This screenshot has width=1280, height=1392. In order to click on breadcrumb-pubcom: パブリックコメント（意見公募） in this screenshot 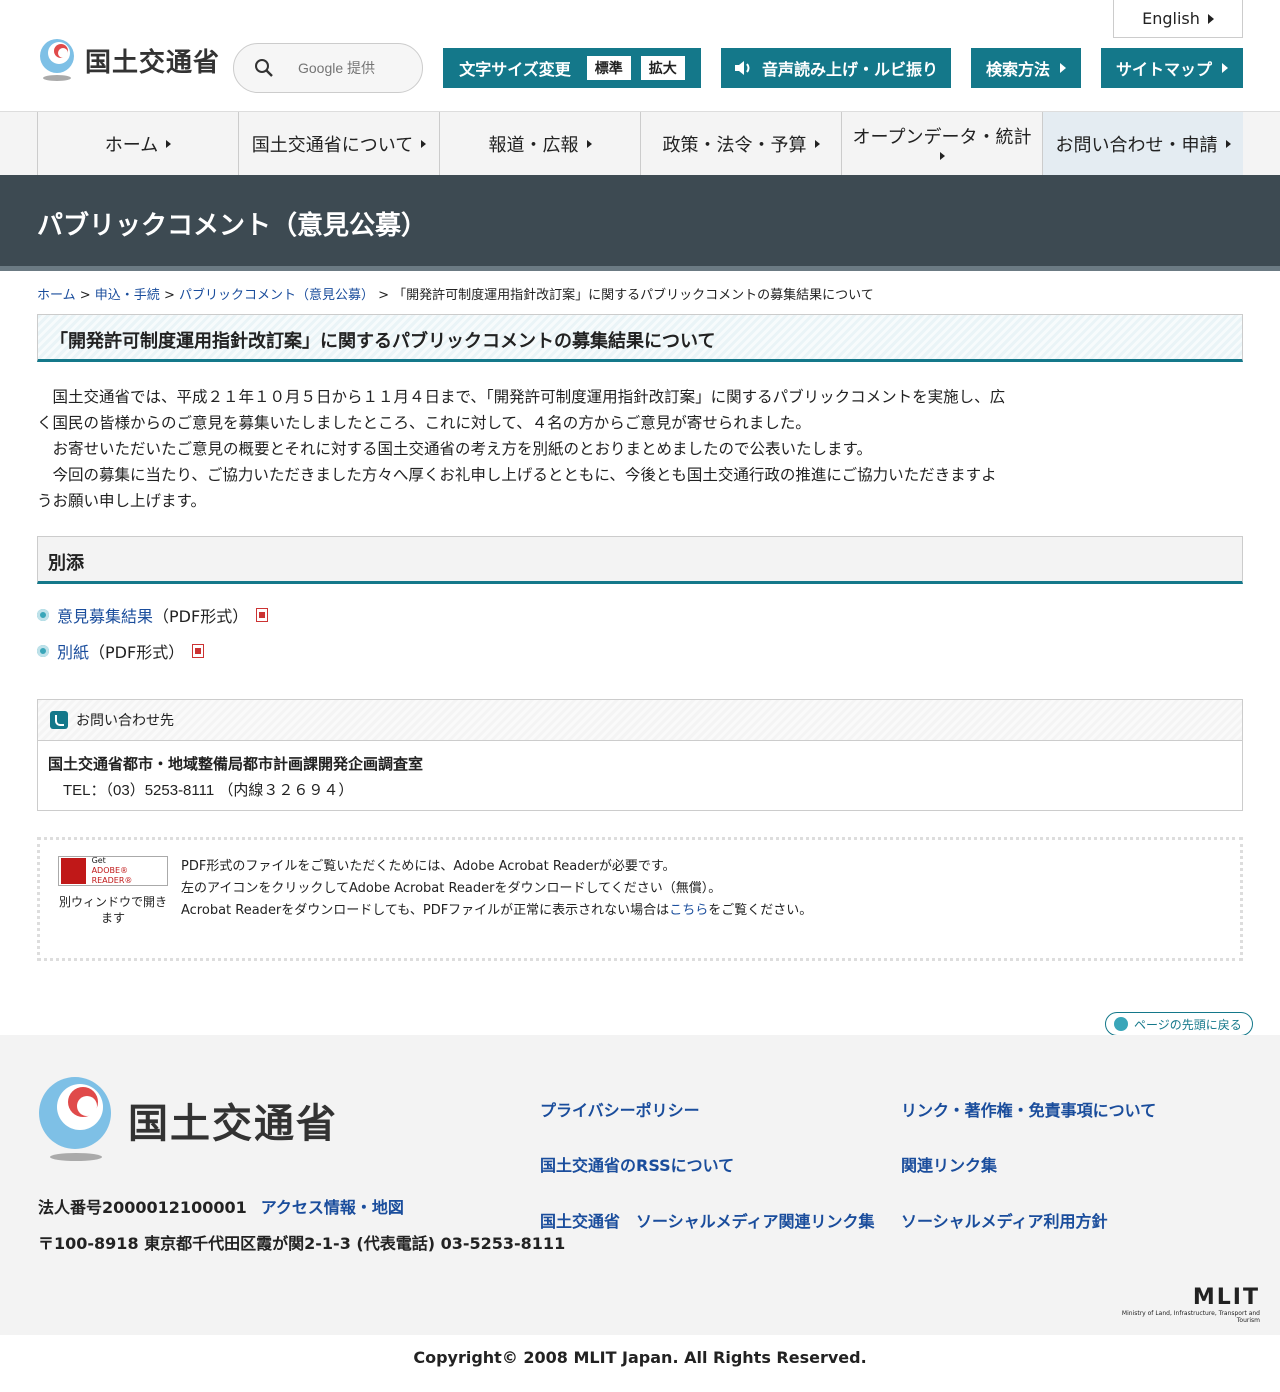, I will do `click(276, 295)`.